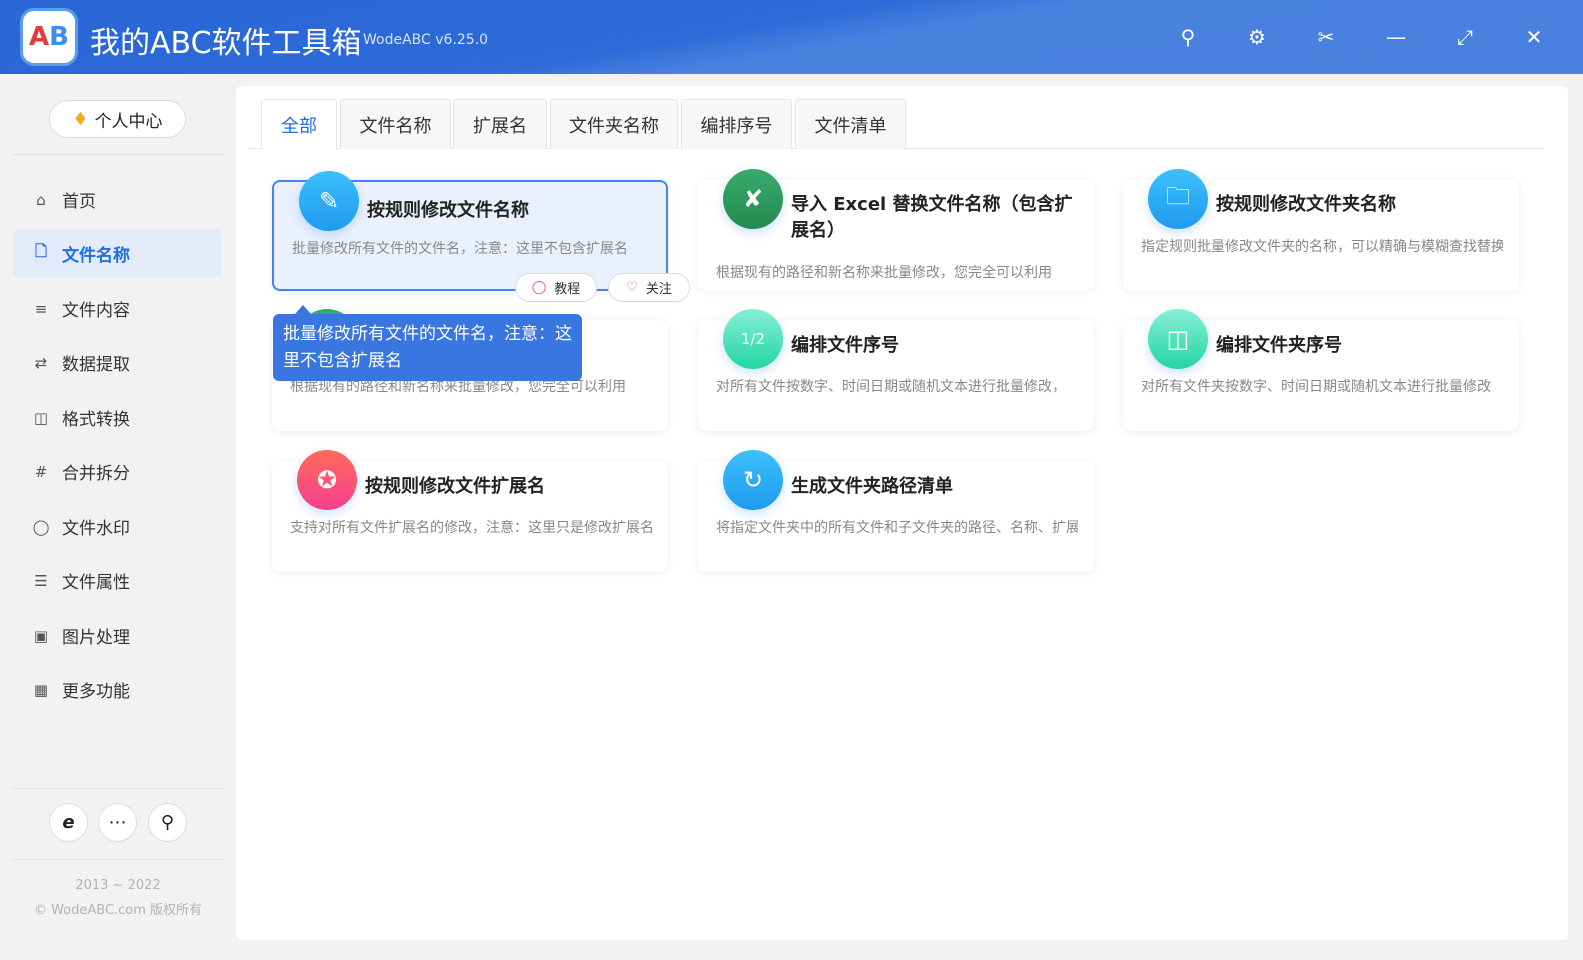  Describe the element at coordinates (753, 339) in the screenshot. I see `clipboard-number-icon: 1/2` at that location.